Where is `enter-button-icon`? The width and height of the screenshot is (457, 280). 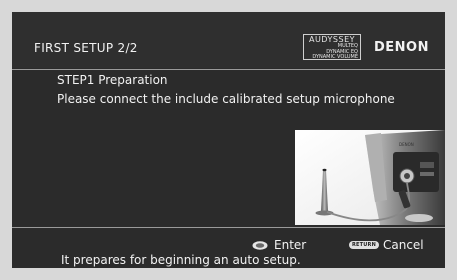 enter-button-icon is located at coordinates (260, 245).